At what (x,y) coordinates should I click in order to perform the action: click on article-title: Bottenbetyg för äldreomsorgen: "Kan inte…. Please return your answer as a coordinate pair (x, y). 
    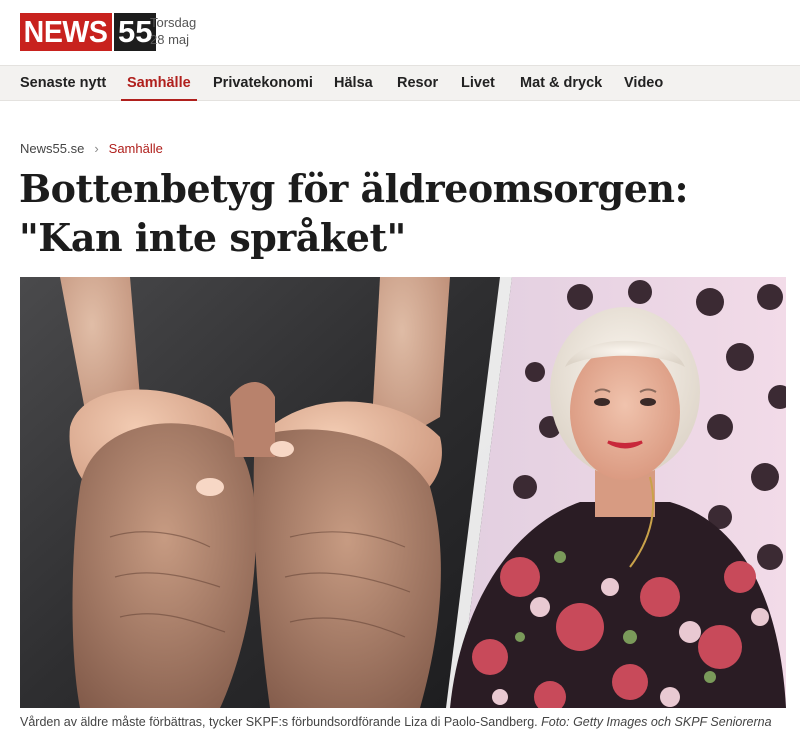
    Looking at the image, I should click on (354, 213).